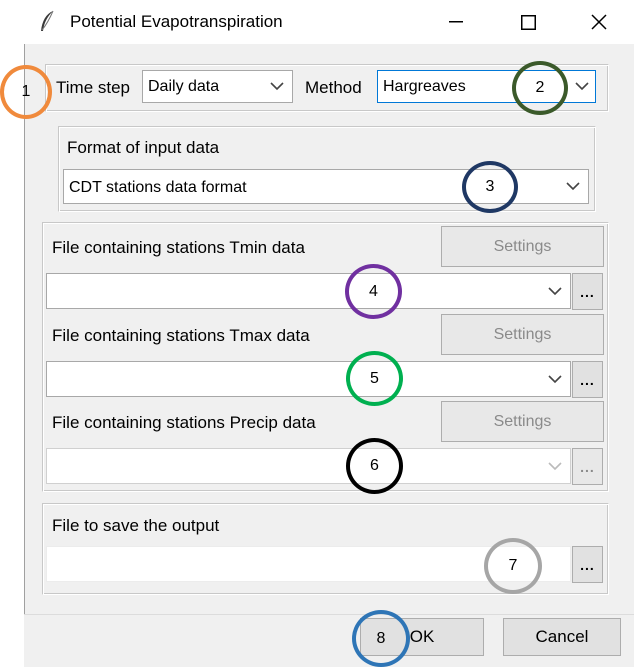  I want to click on tmax-file-select, so click(308, 379).